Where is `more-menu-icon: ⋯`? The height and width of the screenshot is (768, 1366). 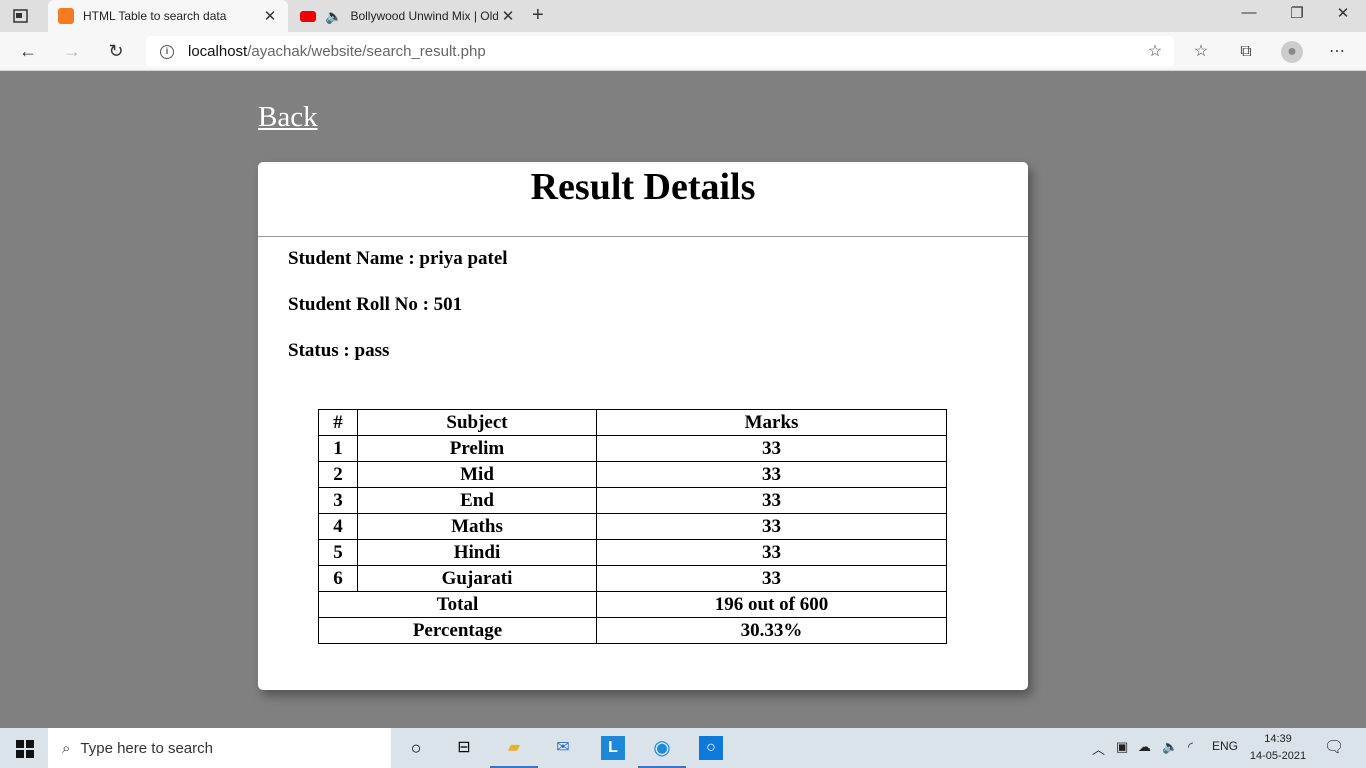 more-menu-icon: ⋯ is located at coordinates (1337, 52).